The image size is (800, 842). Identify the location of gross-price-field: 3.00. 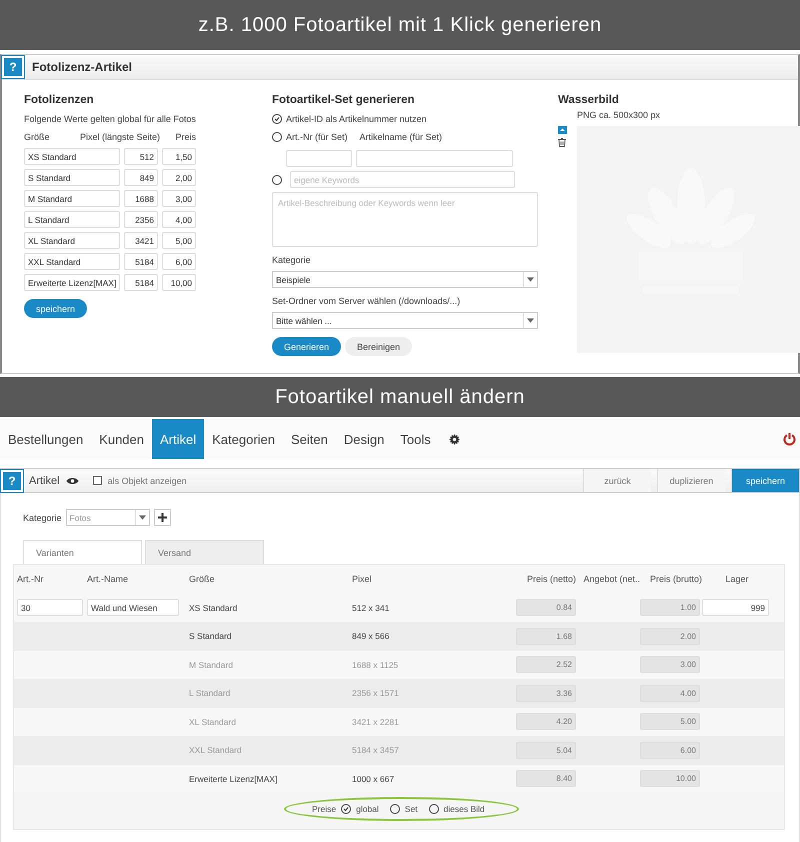
(670, 665).